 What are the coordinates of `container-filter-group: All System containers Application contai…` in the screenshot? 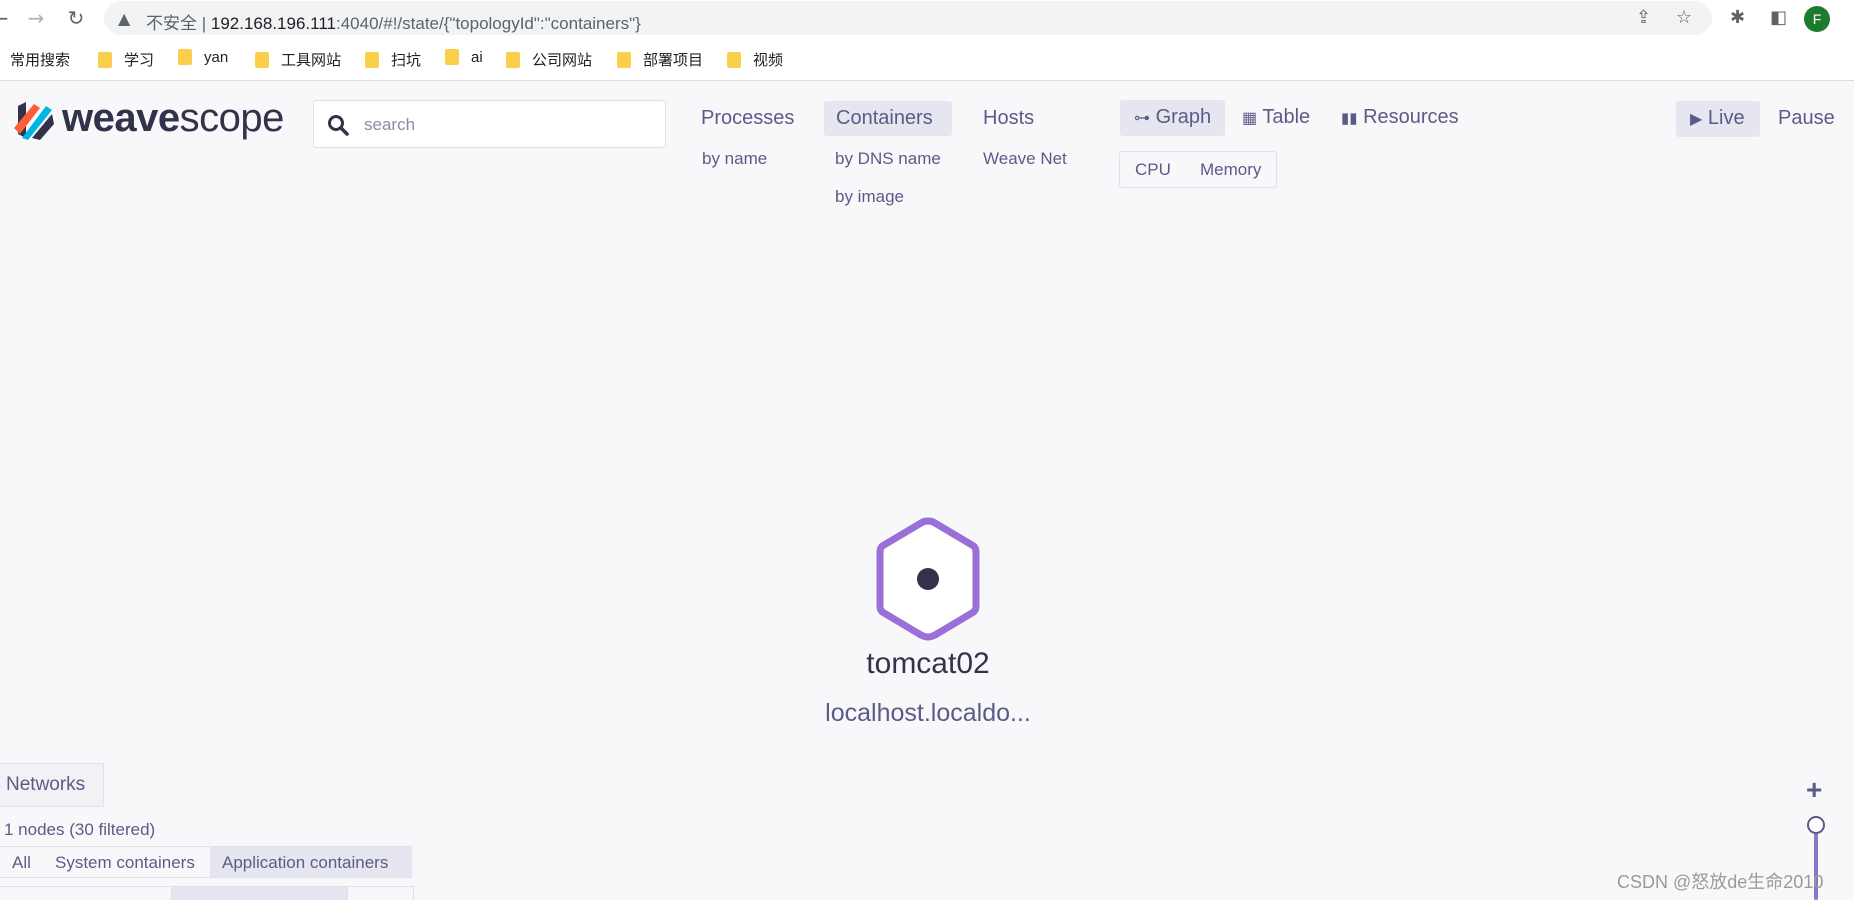 It's located at (206, 862).